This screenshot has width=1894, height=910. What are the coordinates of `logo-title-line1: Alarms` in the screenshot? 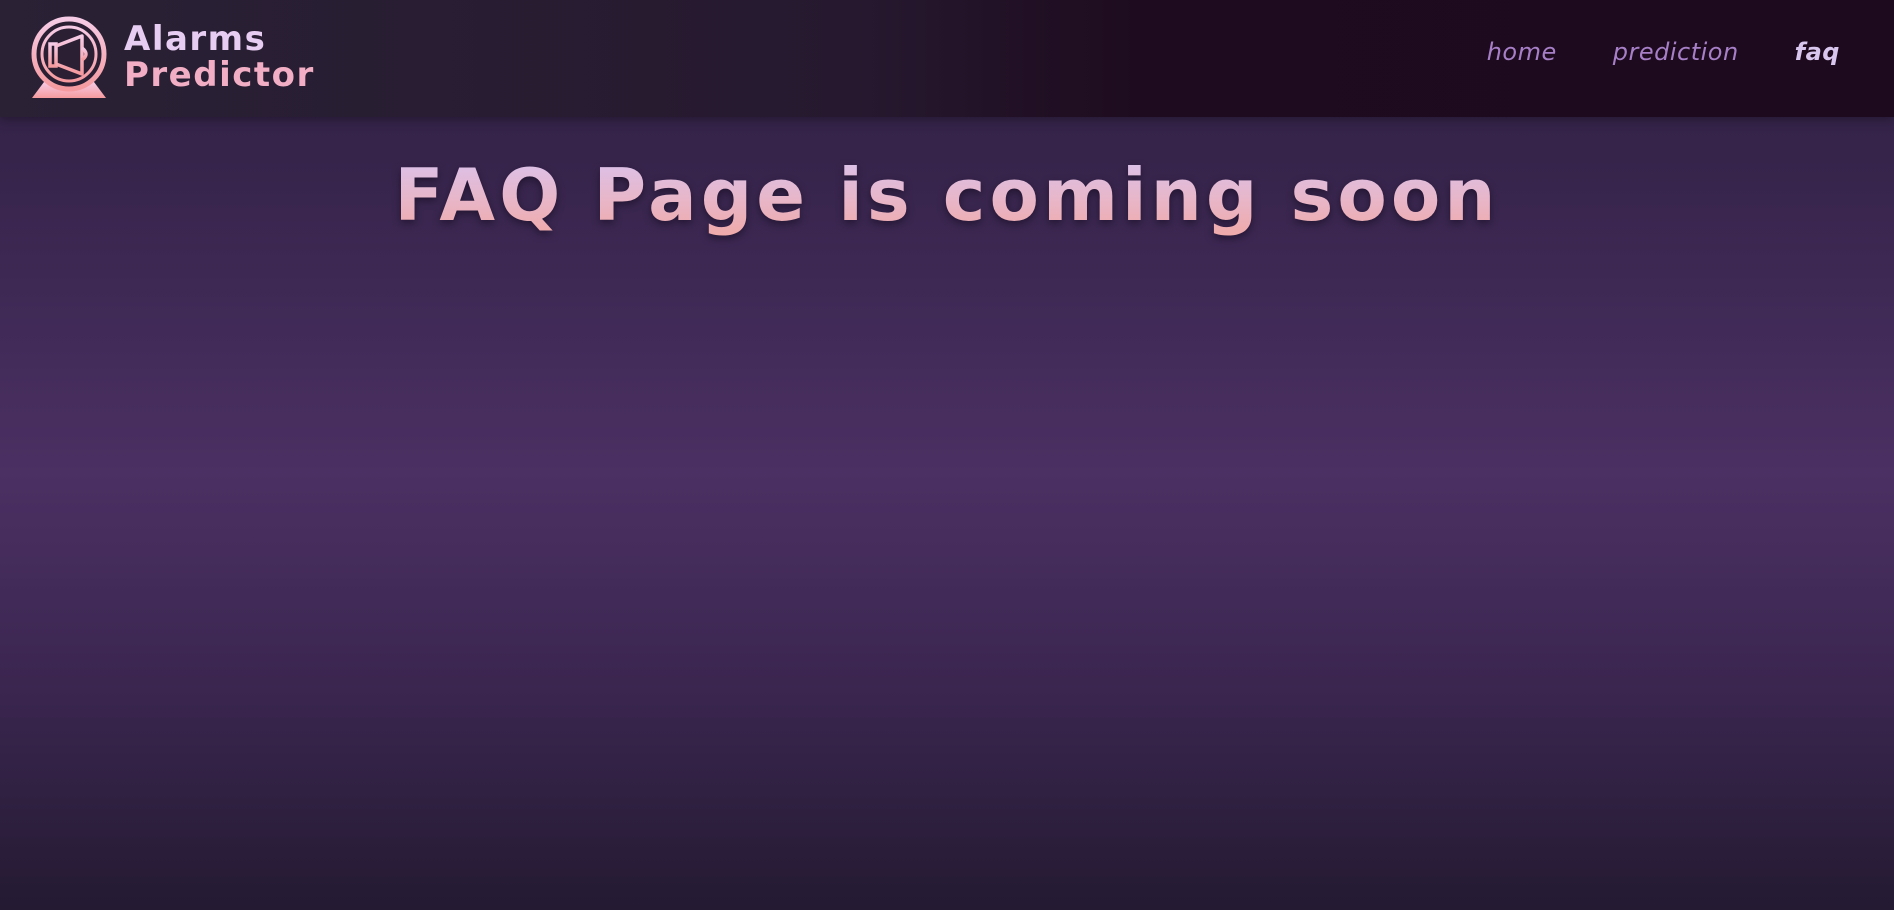 It's located at (195, 39).